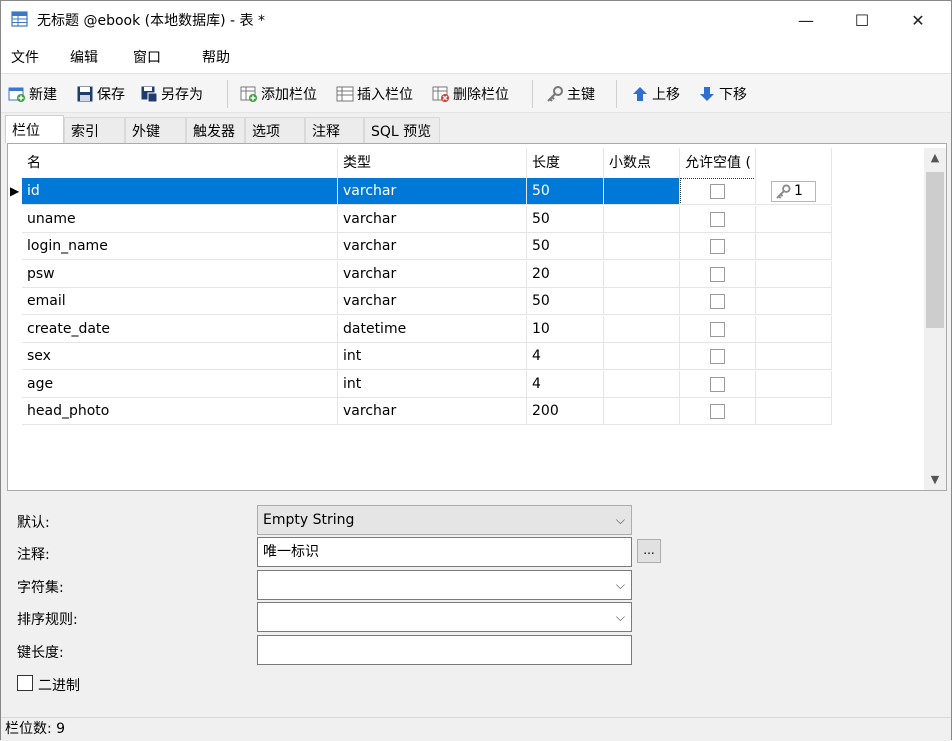 The width and height of the screenshot is (952, 741). What do you see at coordinates (180, 274) in the screenshot?
I see `cell-name: psw` at bounding box center [180, 274].